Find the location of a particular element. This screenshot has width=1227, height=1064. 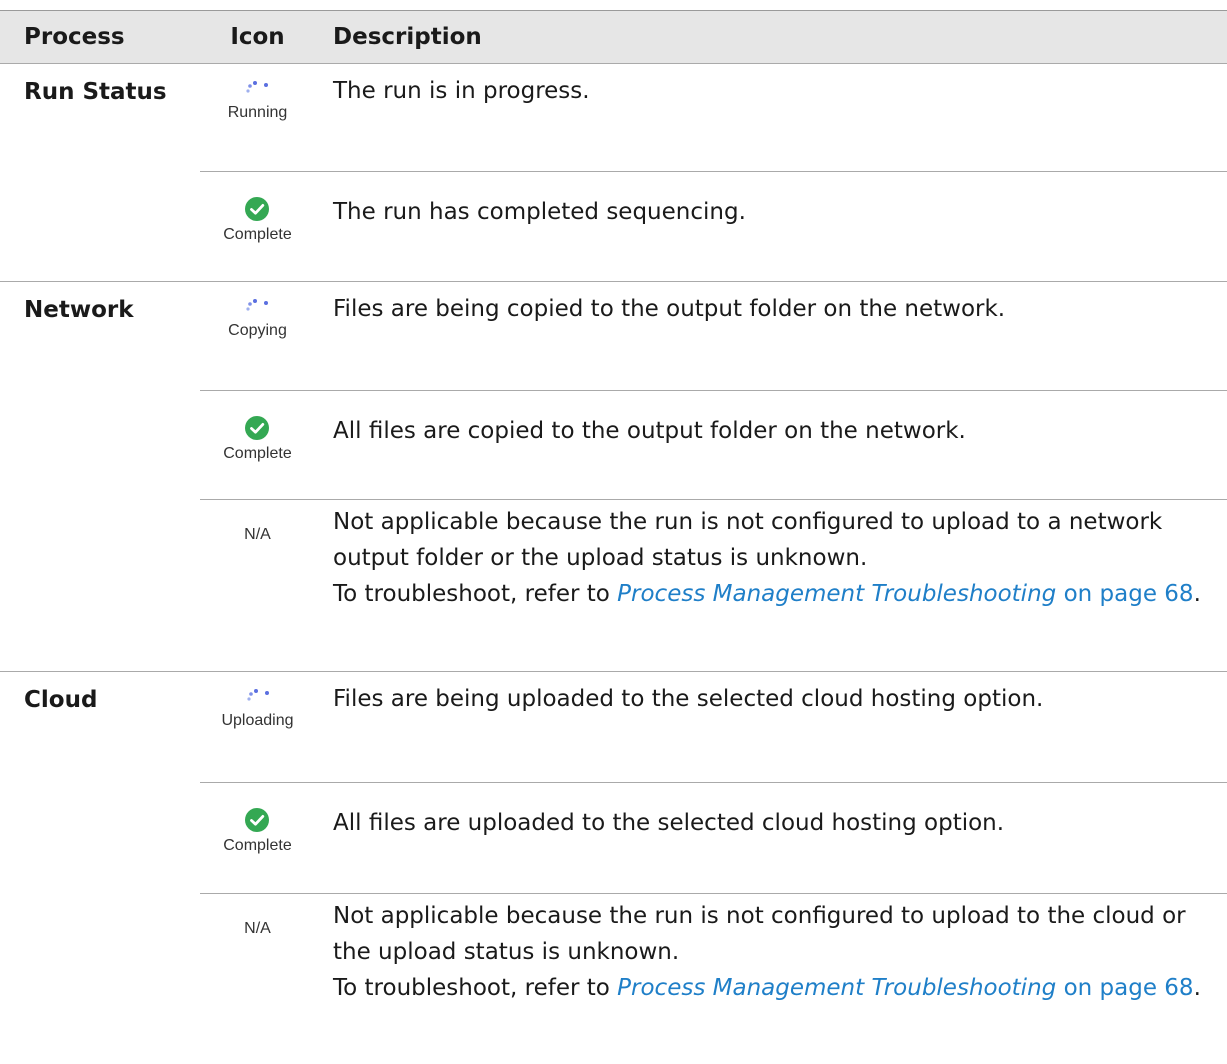

table-header-row: Process Icon Description is located at coordinates (613, 37).